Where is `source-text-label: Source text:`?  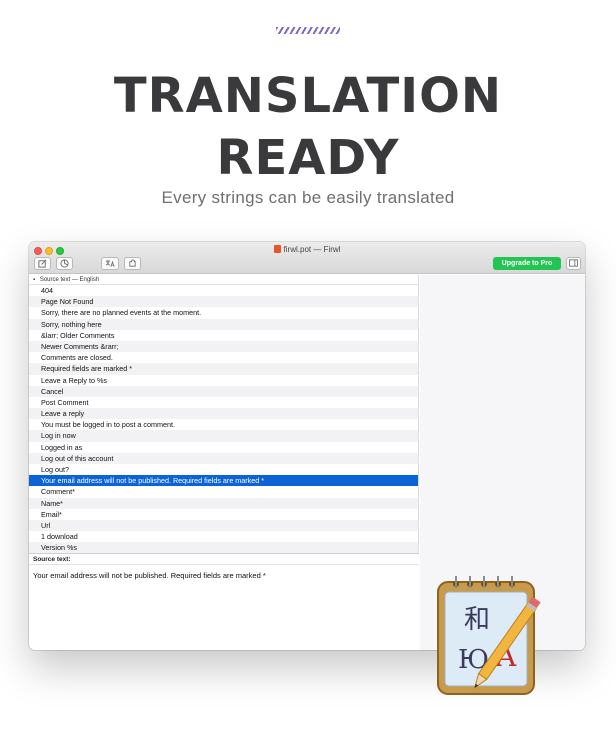
source-text-label: Source text: is located at coordinates (224, 559).